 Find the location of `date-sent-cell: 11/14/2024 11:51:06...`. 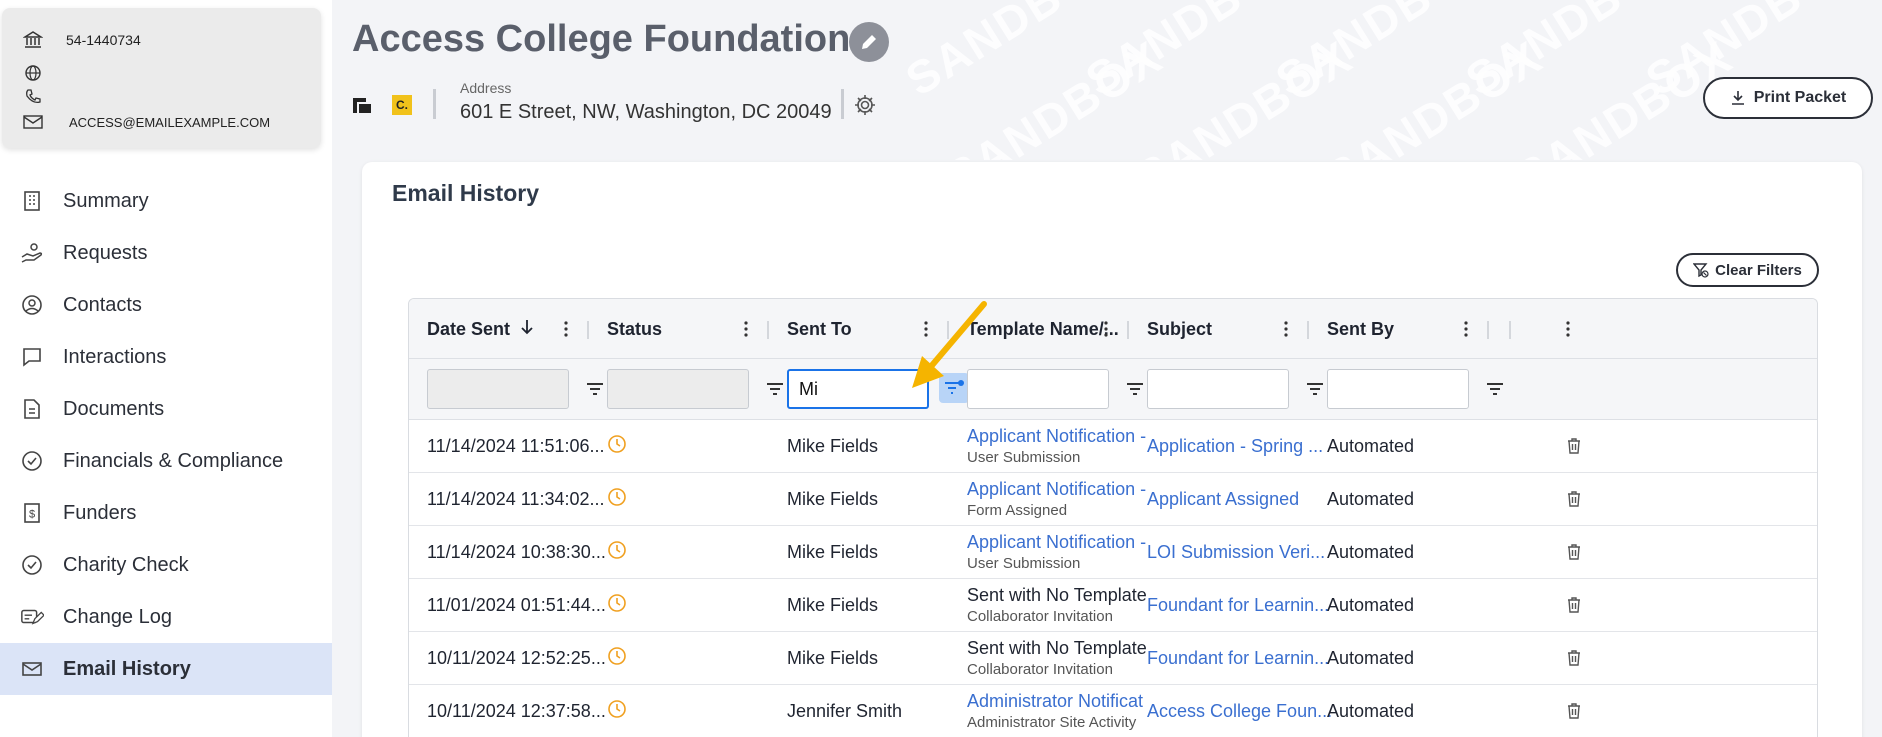

date-sent-cell: 11/14/2024 11:51:06... is located at coordinates (516, 445).